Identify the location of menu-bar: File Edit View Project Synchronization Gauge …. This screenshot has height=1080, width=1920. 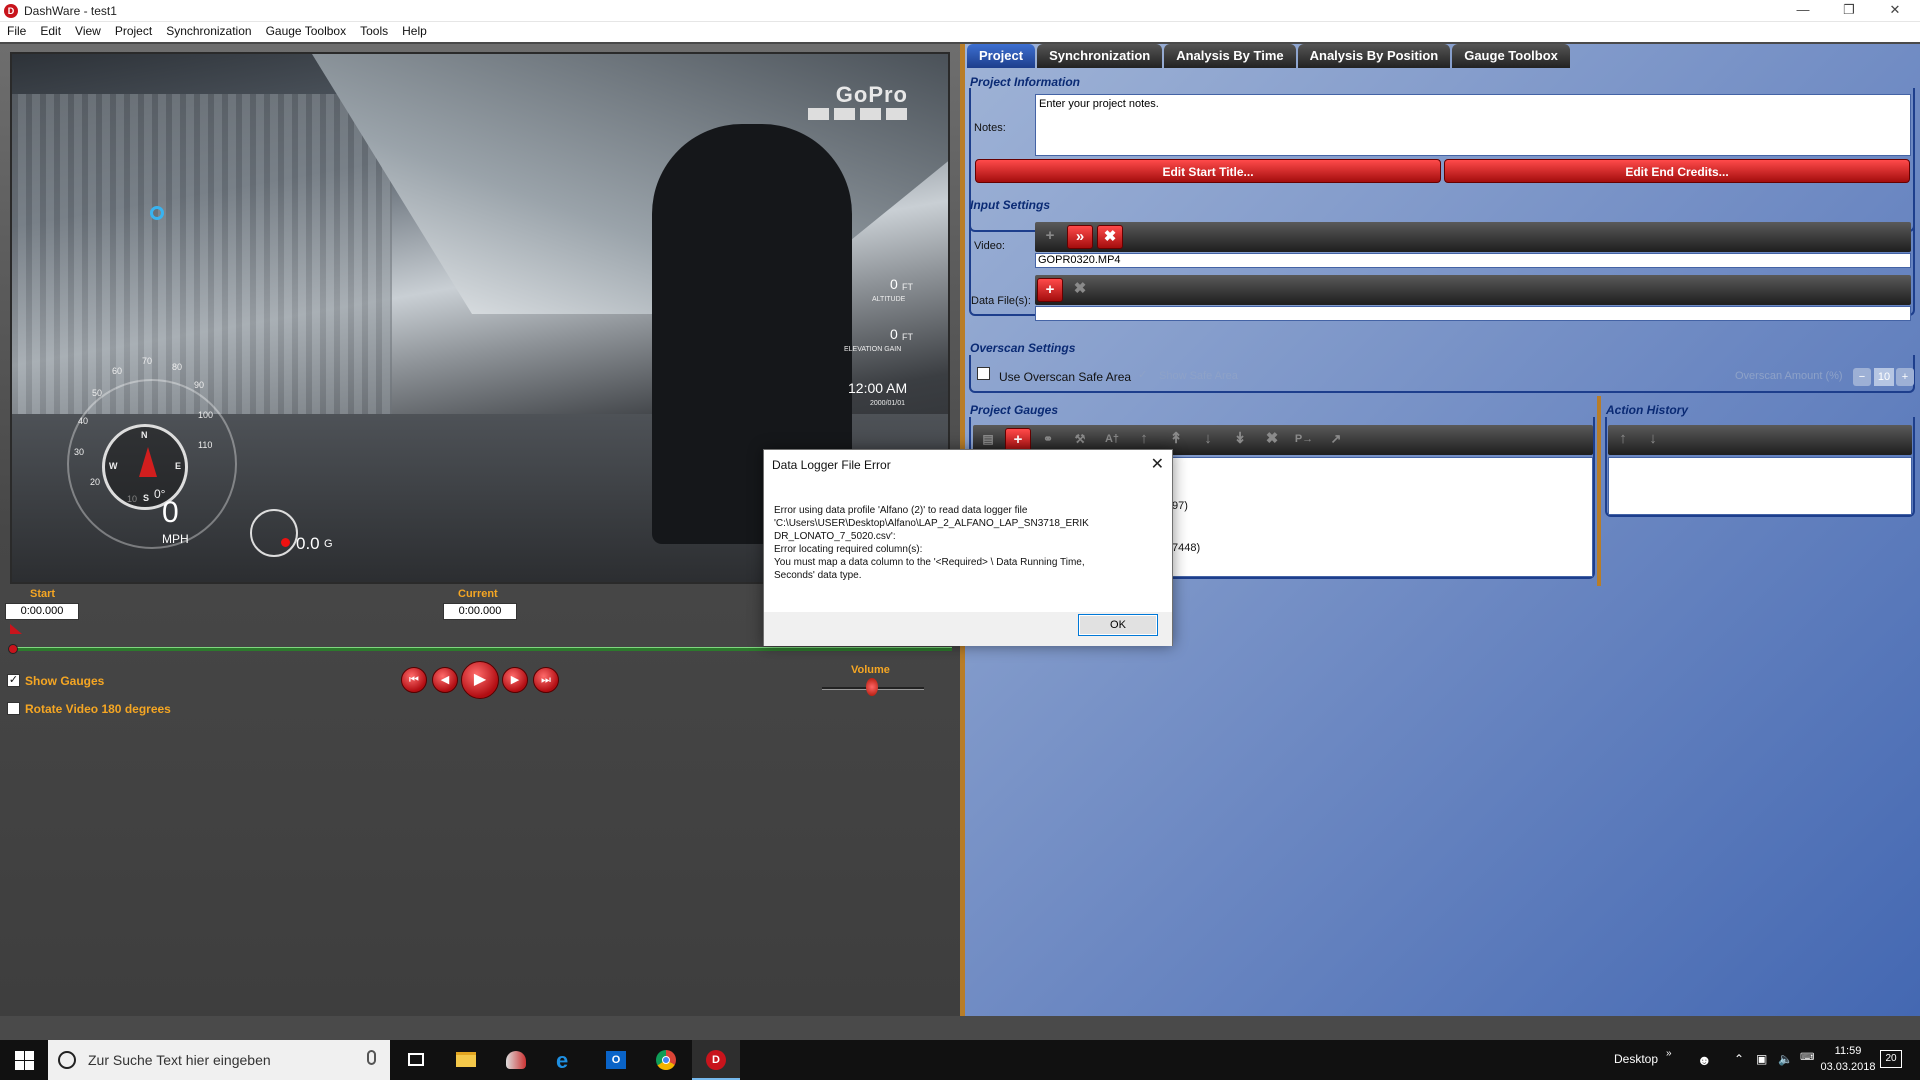
(960, 32).